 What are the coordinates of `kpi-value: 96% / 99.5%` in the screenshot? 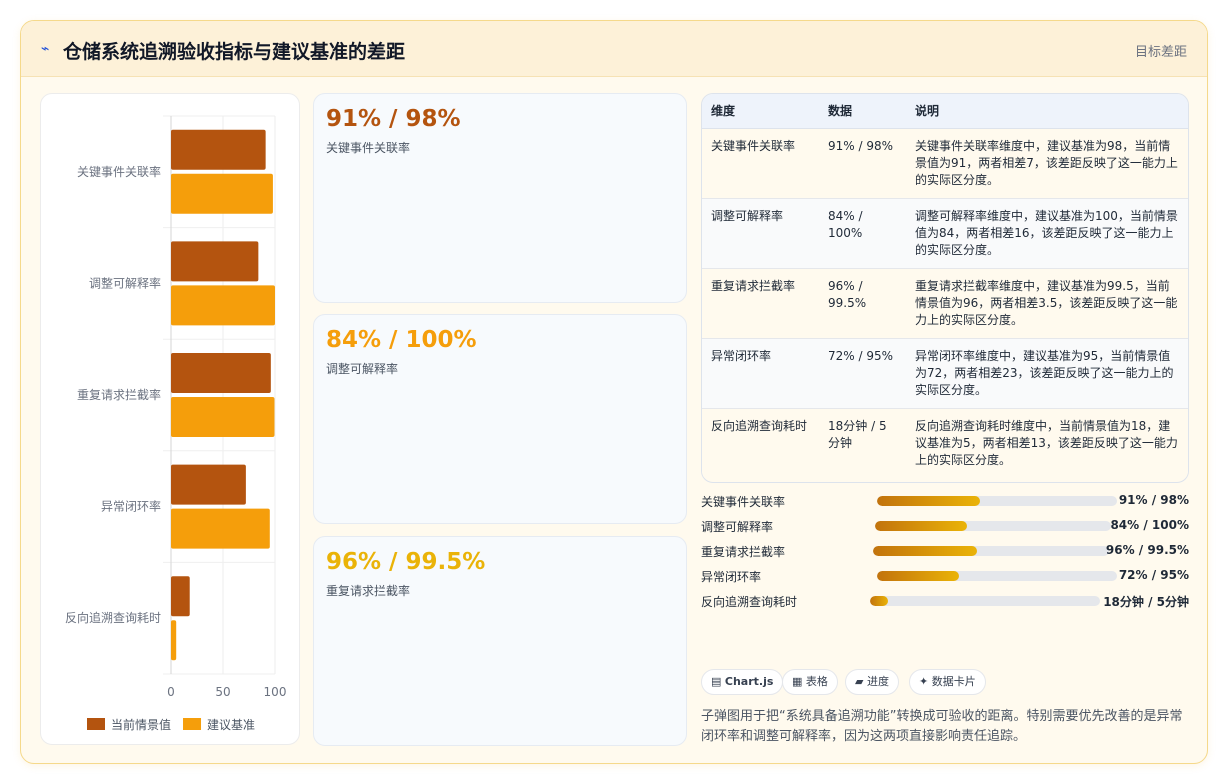 It's located at (406, 562).